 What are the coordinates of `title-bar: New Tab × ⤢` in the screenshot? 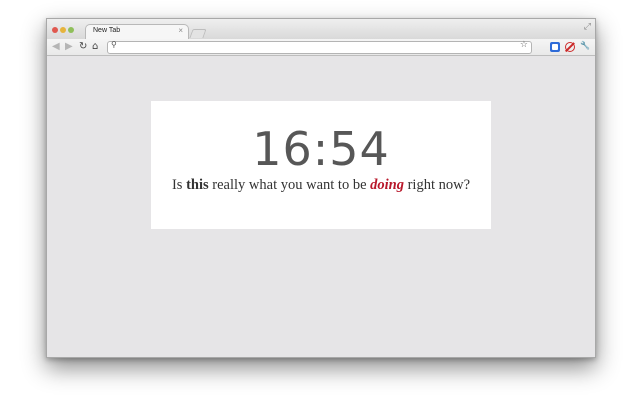 It's located at (321, 29).